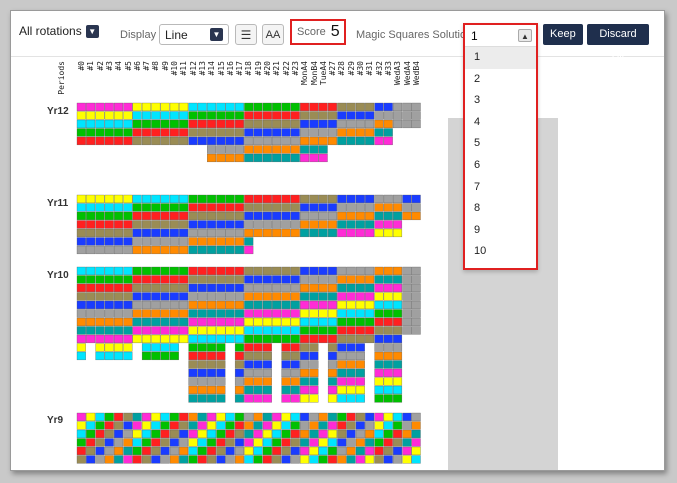  Describe the element at coordinates (618, 42) in the screenshot. I see `discard-all-button: Discard All` at that location.